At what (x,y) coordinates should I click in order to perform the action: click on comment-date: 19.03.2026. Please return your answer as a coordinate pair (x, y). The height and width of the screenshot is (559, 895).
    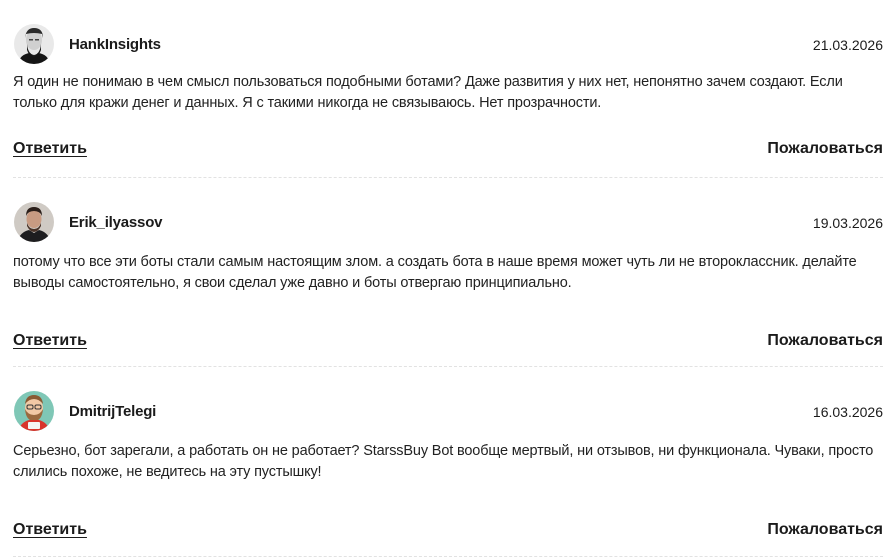
    Looking at the image, I should click on (847, 223).